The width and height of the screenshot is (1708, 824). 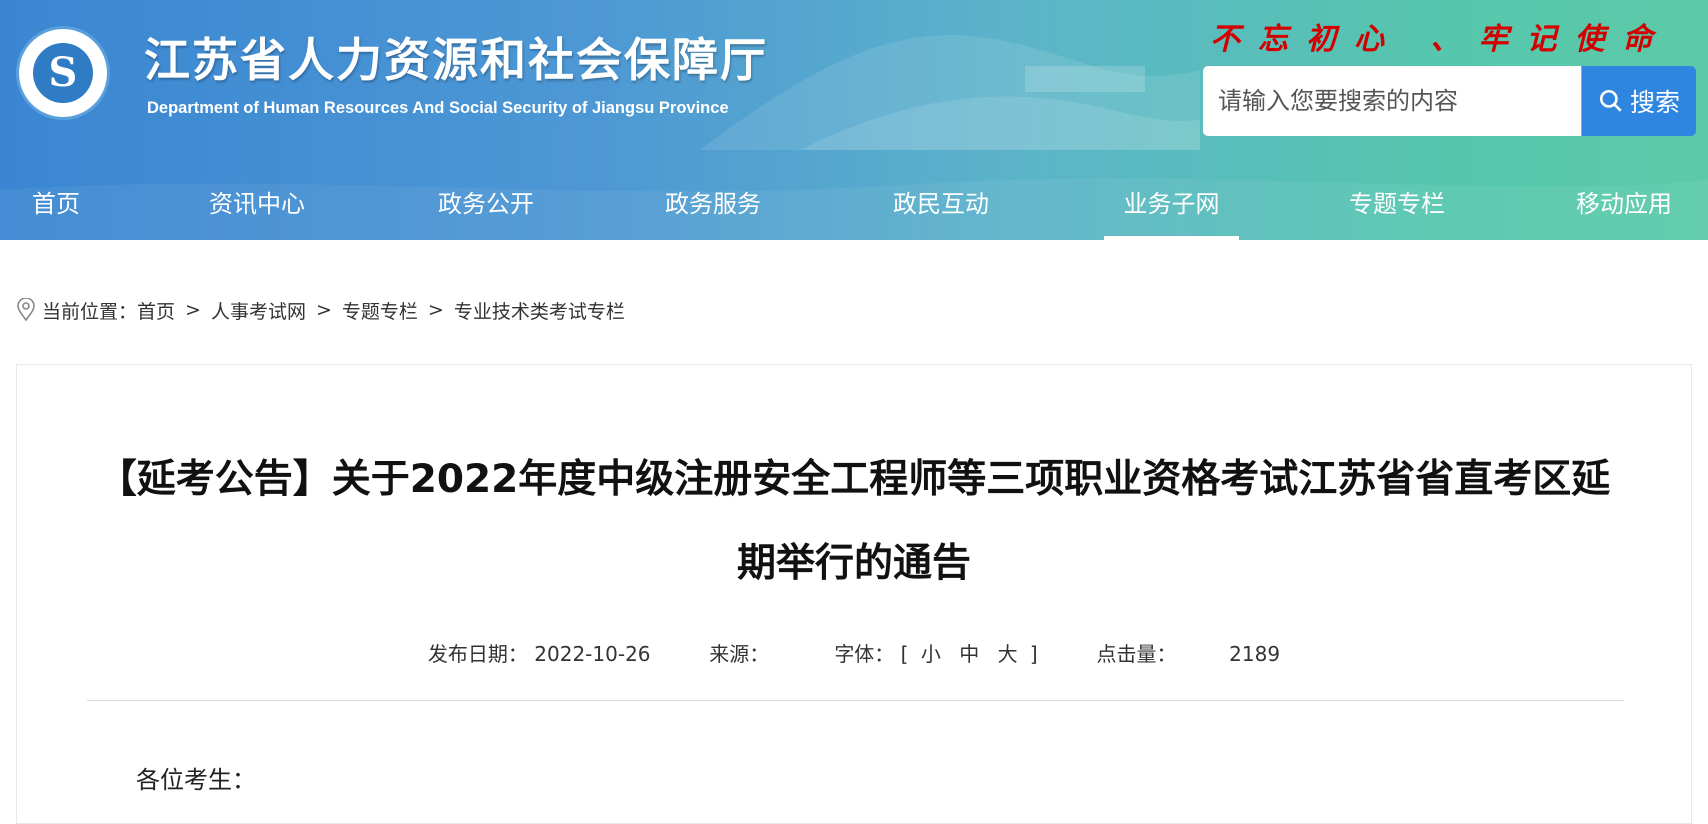 I want to click on breadcrumb-exam-site: 人事考试网, so click(x=258, y=310).